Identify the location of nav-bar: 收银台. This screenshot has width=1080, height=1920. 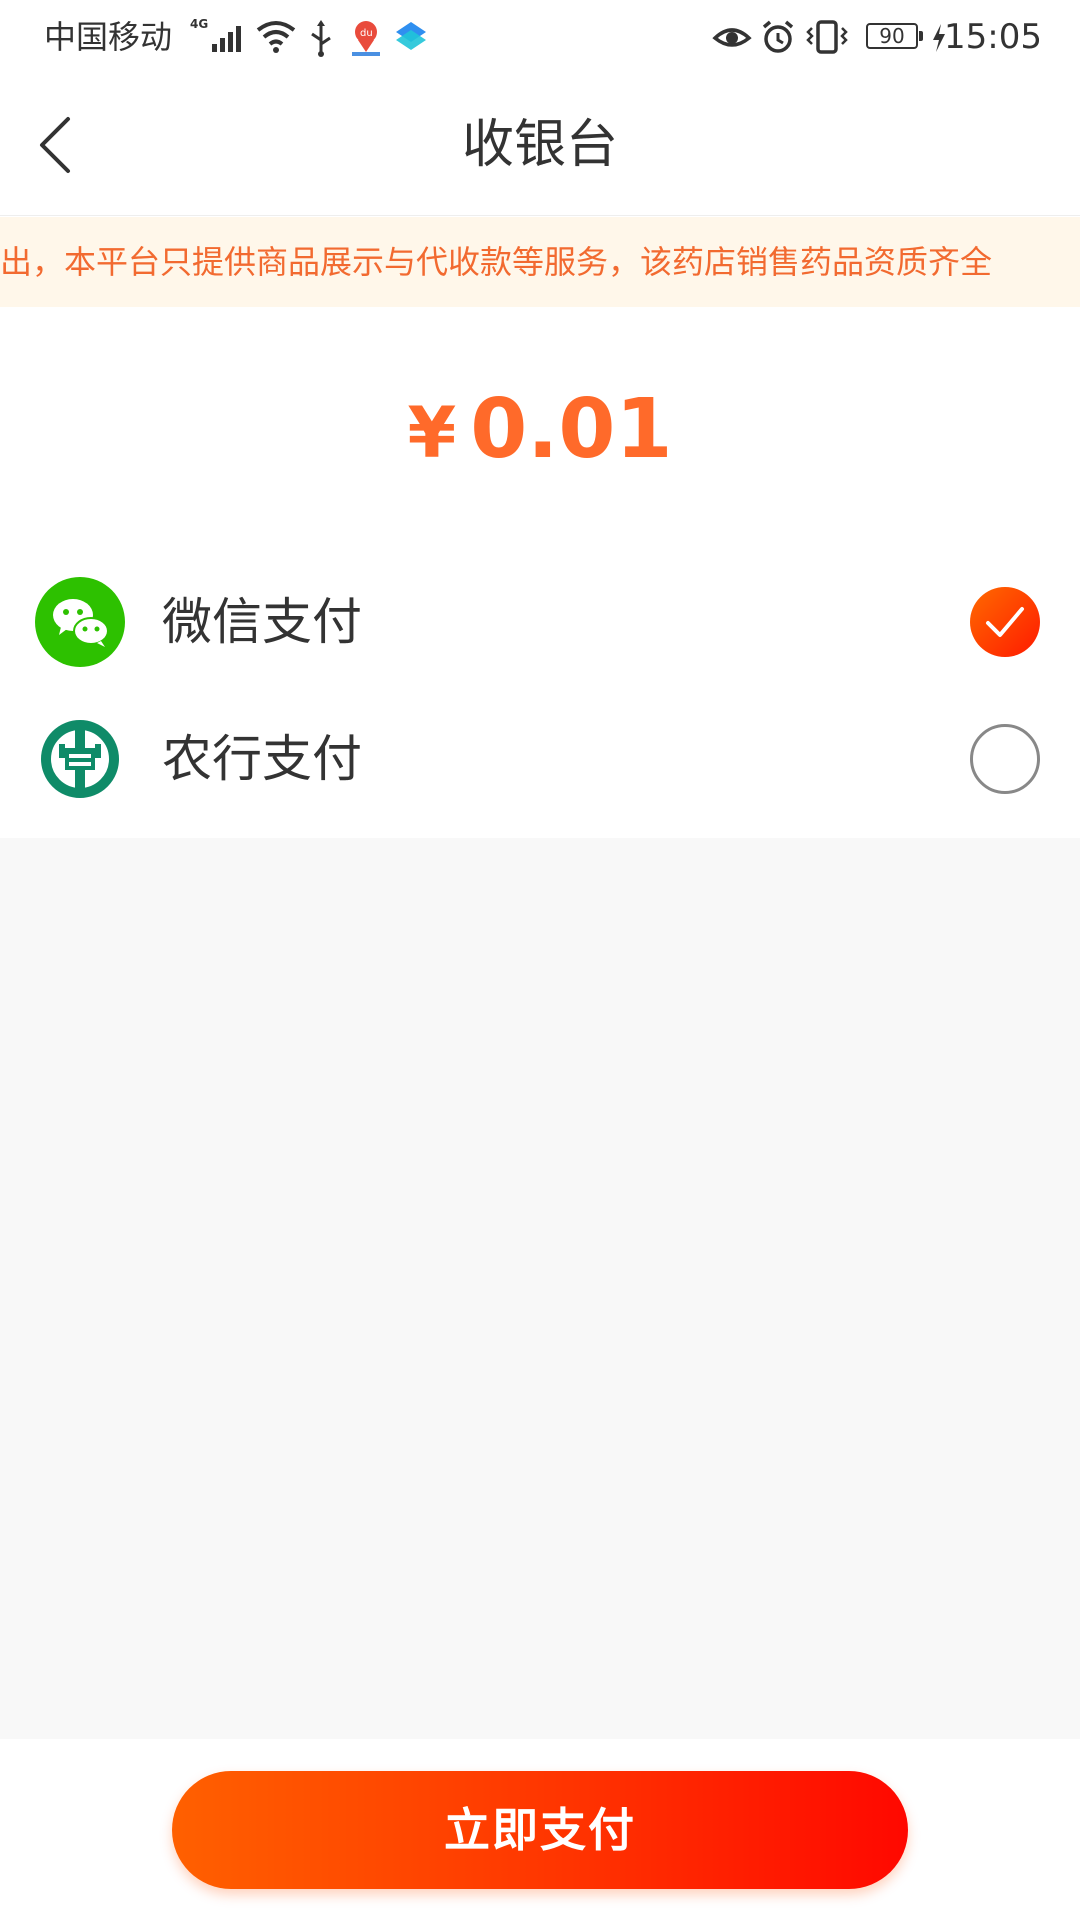
(540, 145).